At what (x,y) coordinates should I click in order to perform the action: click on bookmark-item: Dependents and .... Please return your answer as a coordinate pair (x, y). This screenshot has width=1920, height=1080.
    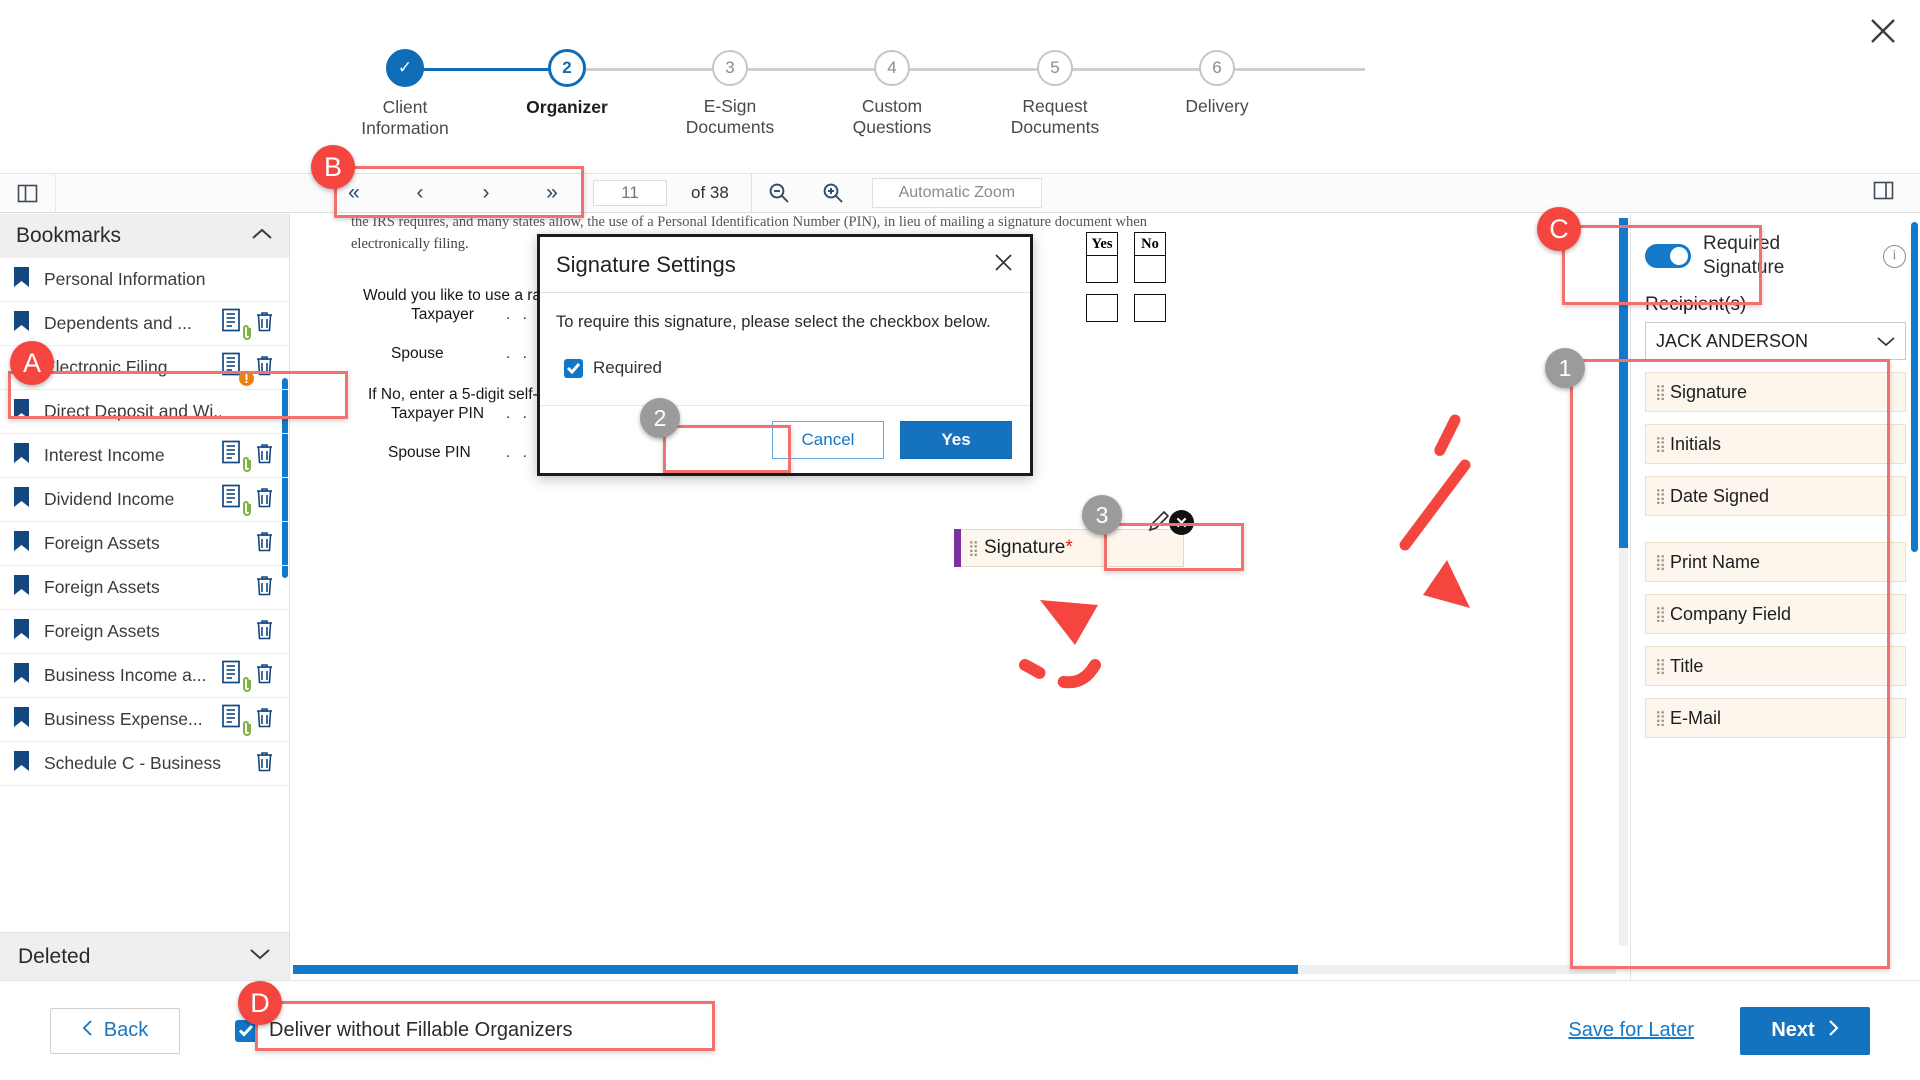
    Looking at the image, I should click on (144, 324).